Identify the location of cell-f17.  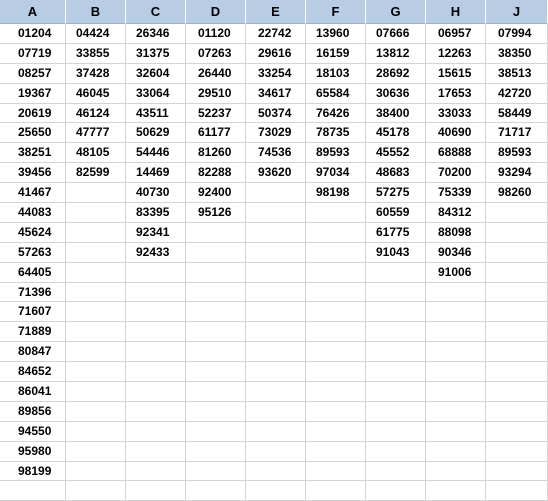
(336, 352).